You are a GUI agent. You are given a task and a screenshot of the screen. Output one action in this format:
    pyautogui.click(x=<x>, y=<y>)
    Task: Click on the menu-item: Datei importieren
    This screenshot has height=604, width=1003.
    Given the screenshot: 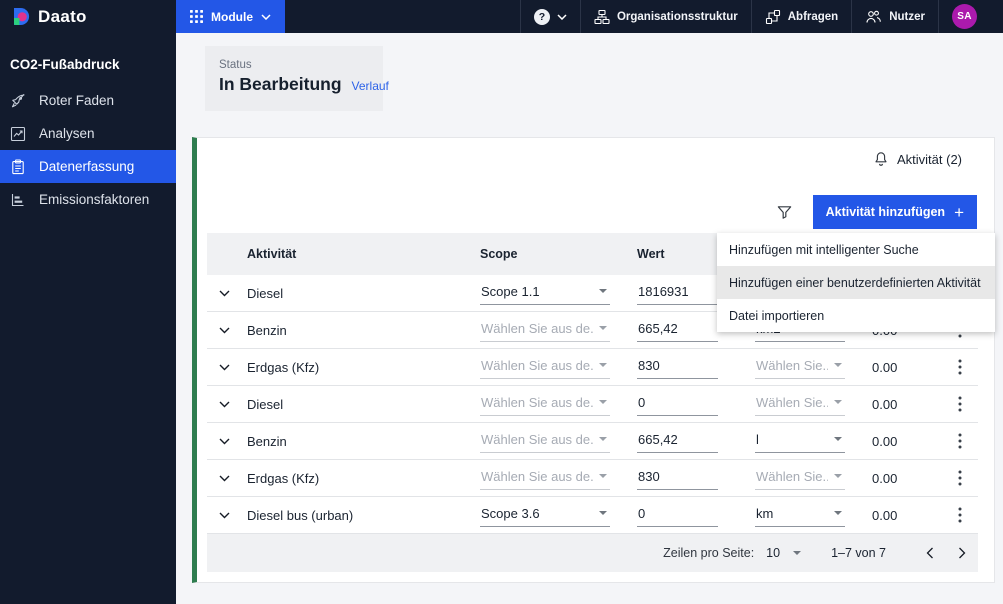 What is the action you would take?
    pyautogui.click(x=856, y=315)
    